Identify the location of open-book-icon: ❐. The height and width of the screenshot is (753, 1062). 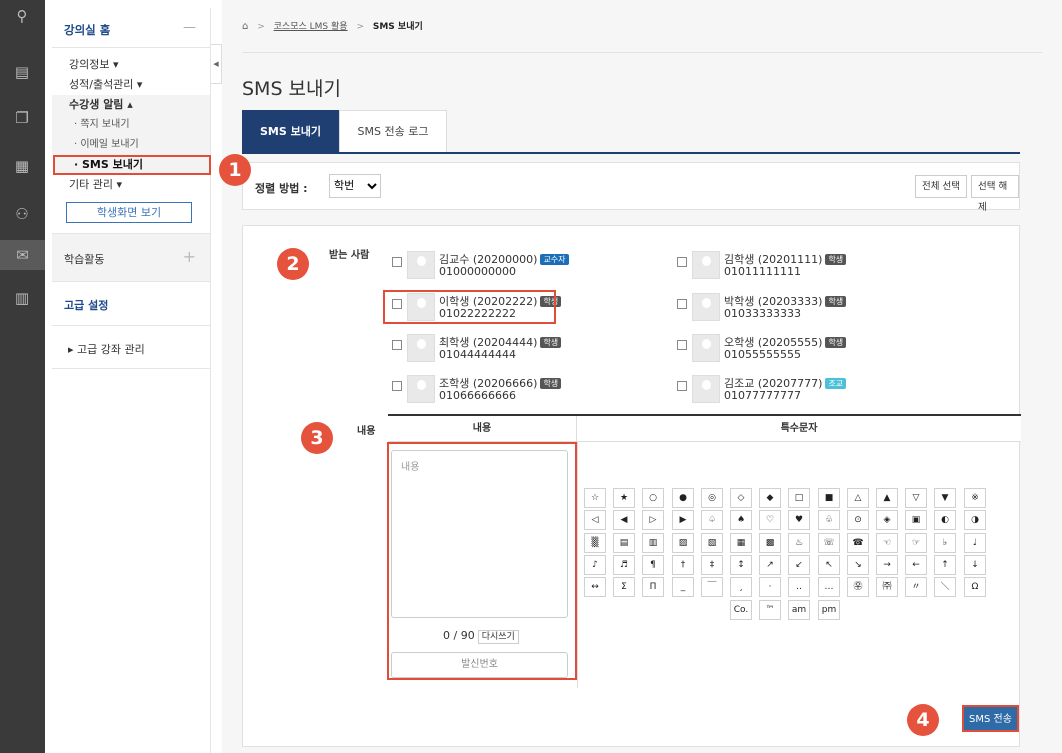
(22, 118).